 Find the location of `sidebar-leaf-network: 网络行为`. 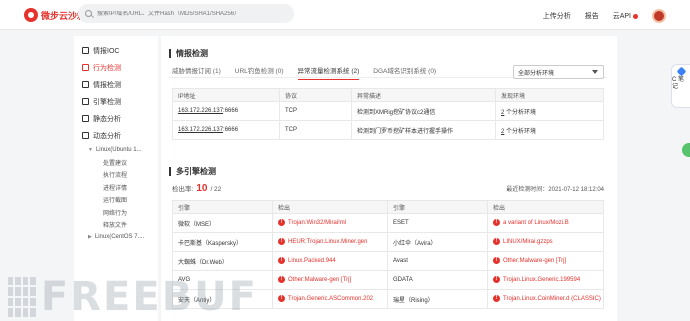

sidebar-leaf-network: 网络行为 is located at coordinates (116, 212).